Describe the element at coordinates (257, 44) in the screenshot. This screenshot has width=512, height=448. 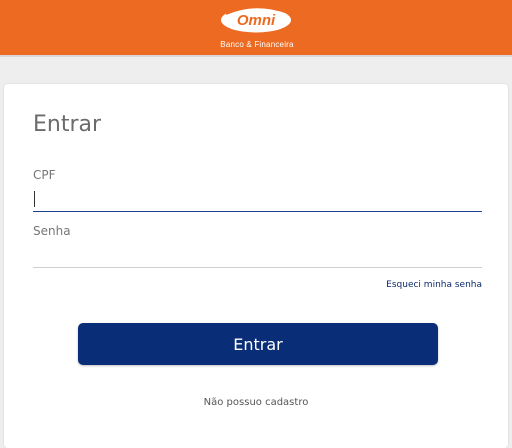
I see `brand-subtitle: Banco & Financeira` at that location.